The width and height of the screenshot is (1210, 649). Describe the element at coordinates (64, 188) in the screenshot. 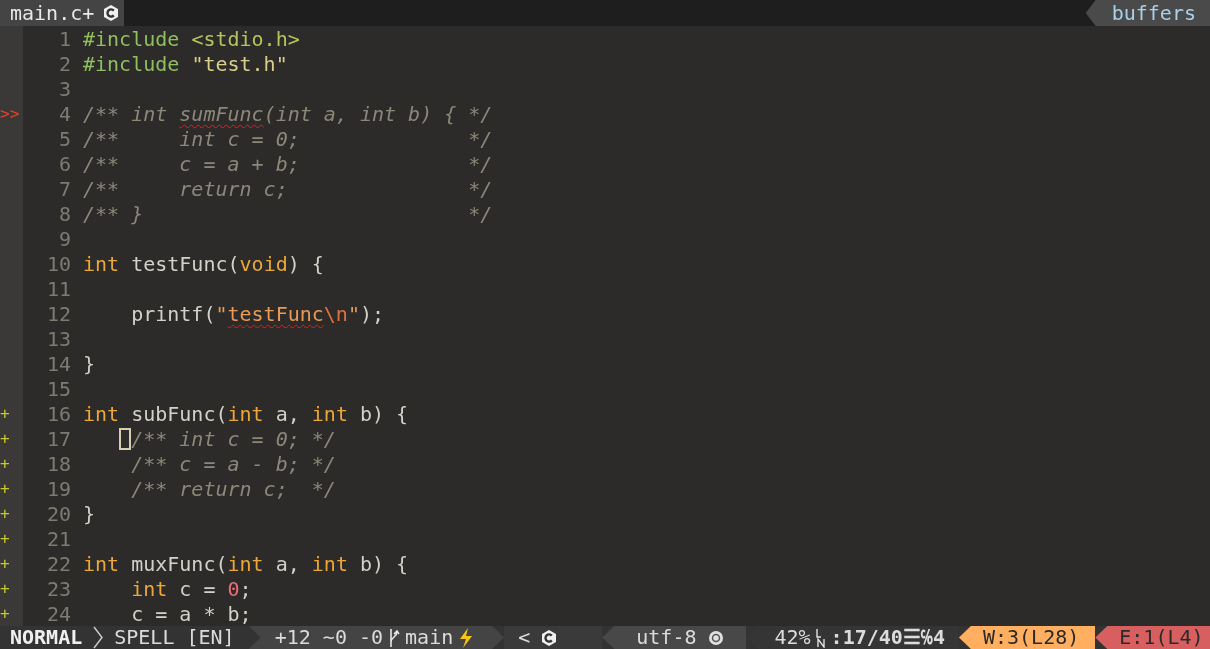

I see `line-number: 7` at that location.